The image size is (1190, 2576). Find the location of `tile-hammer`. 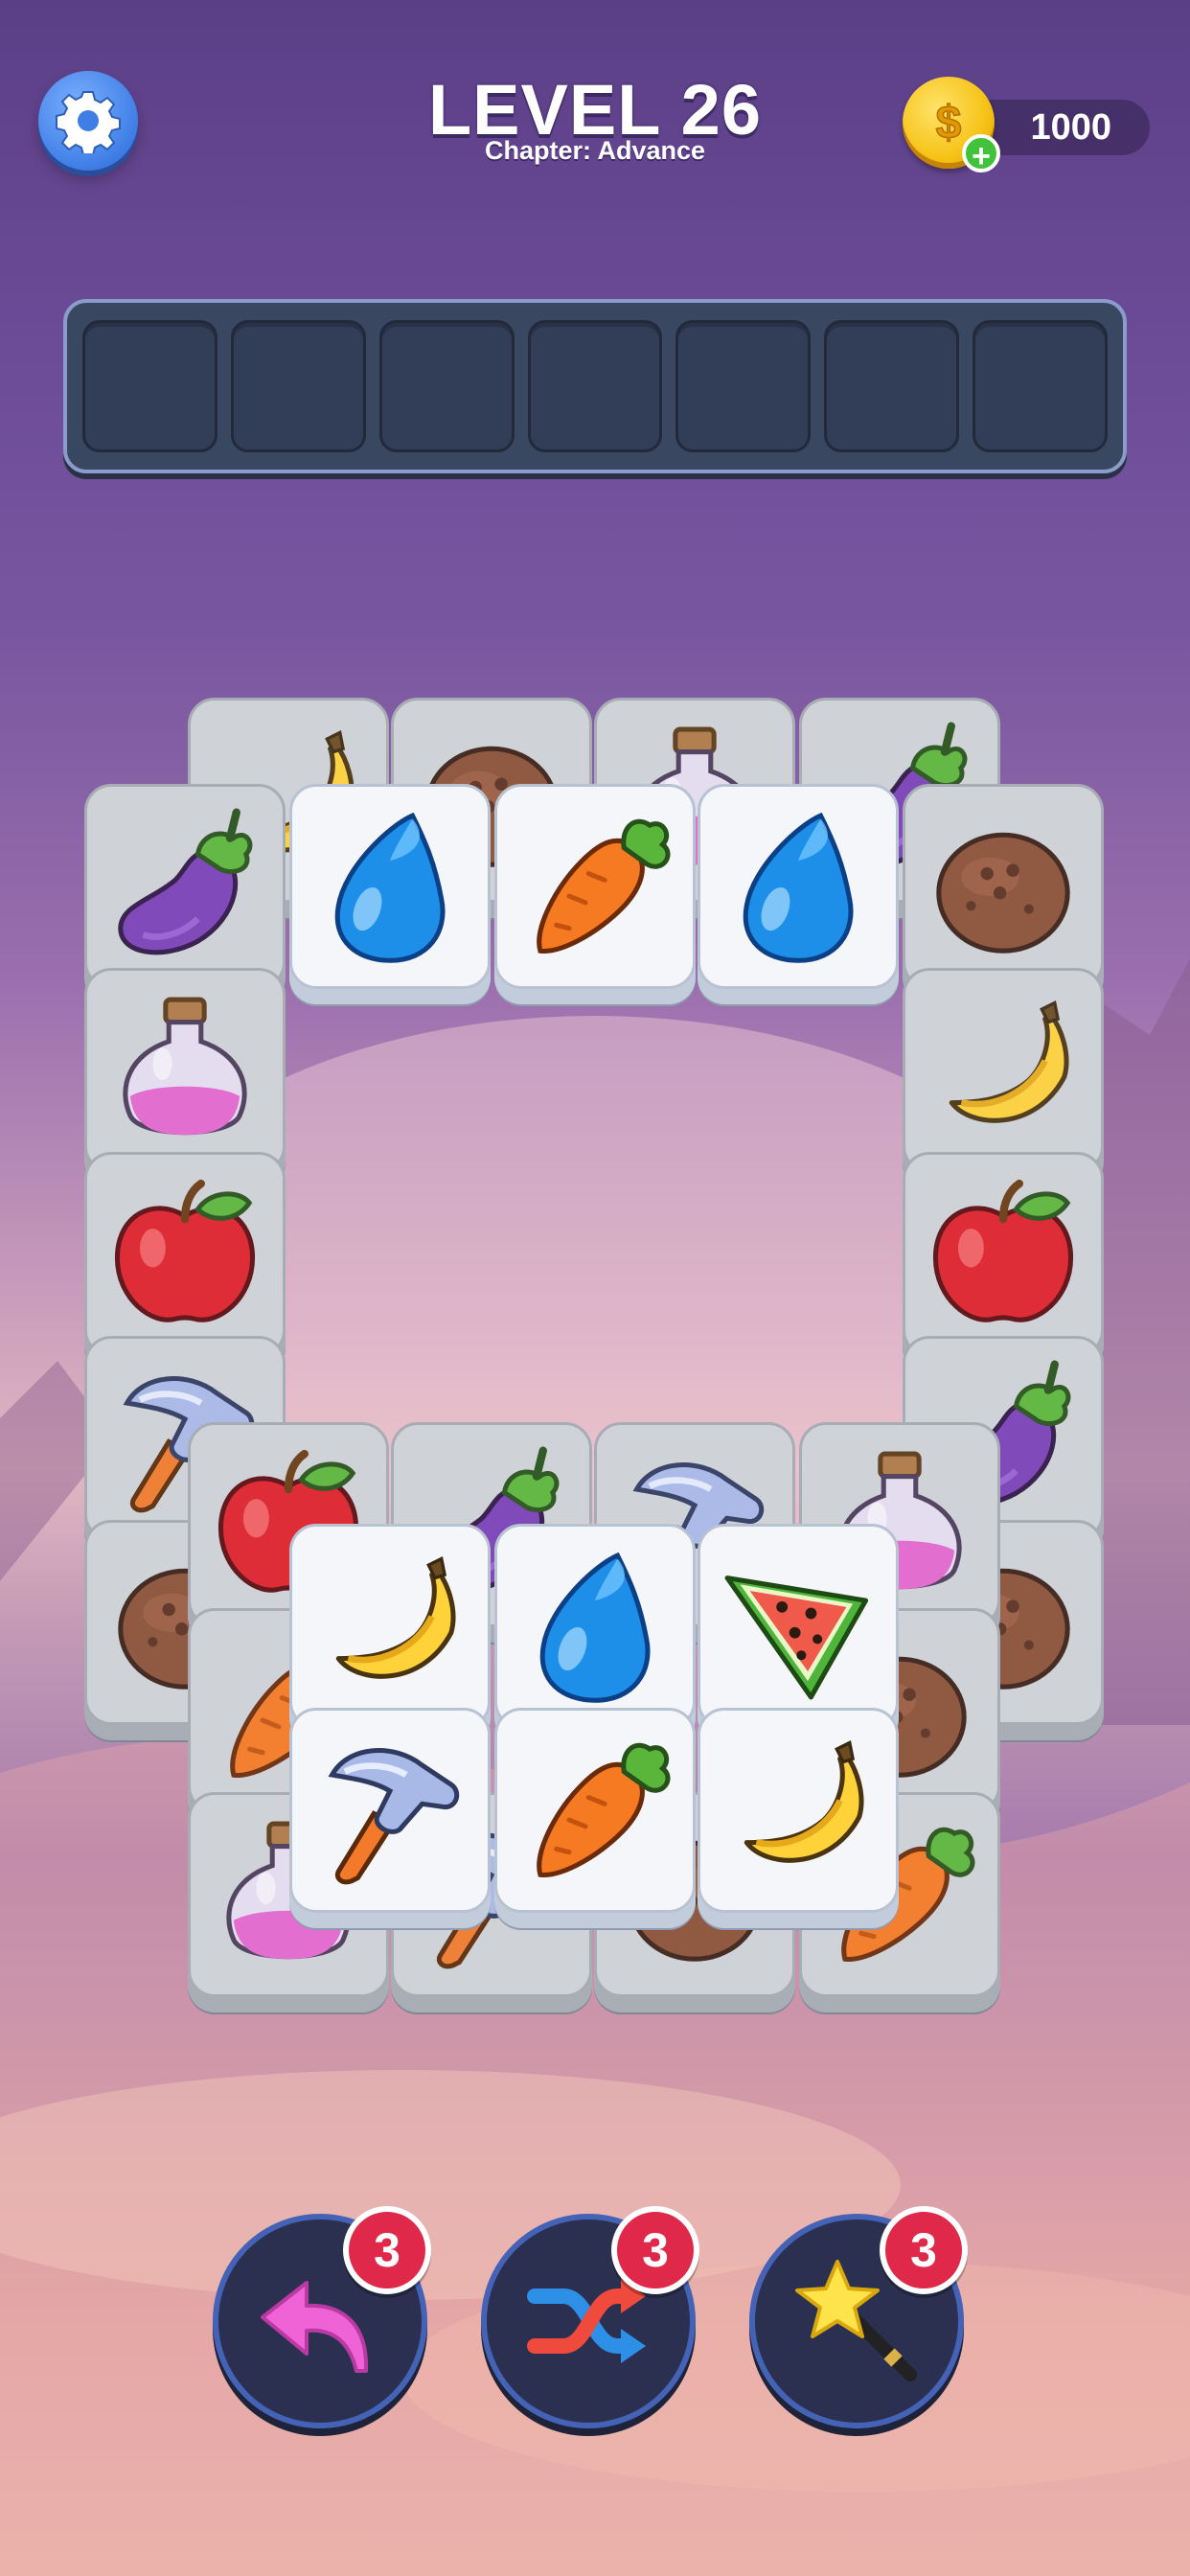

tile-hammer is located at coordinates (390, 1810).